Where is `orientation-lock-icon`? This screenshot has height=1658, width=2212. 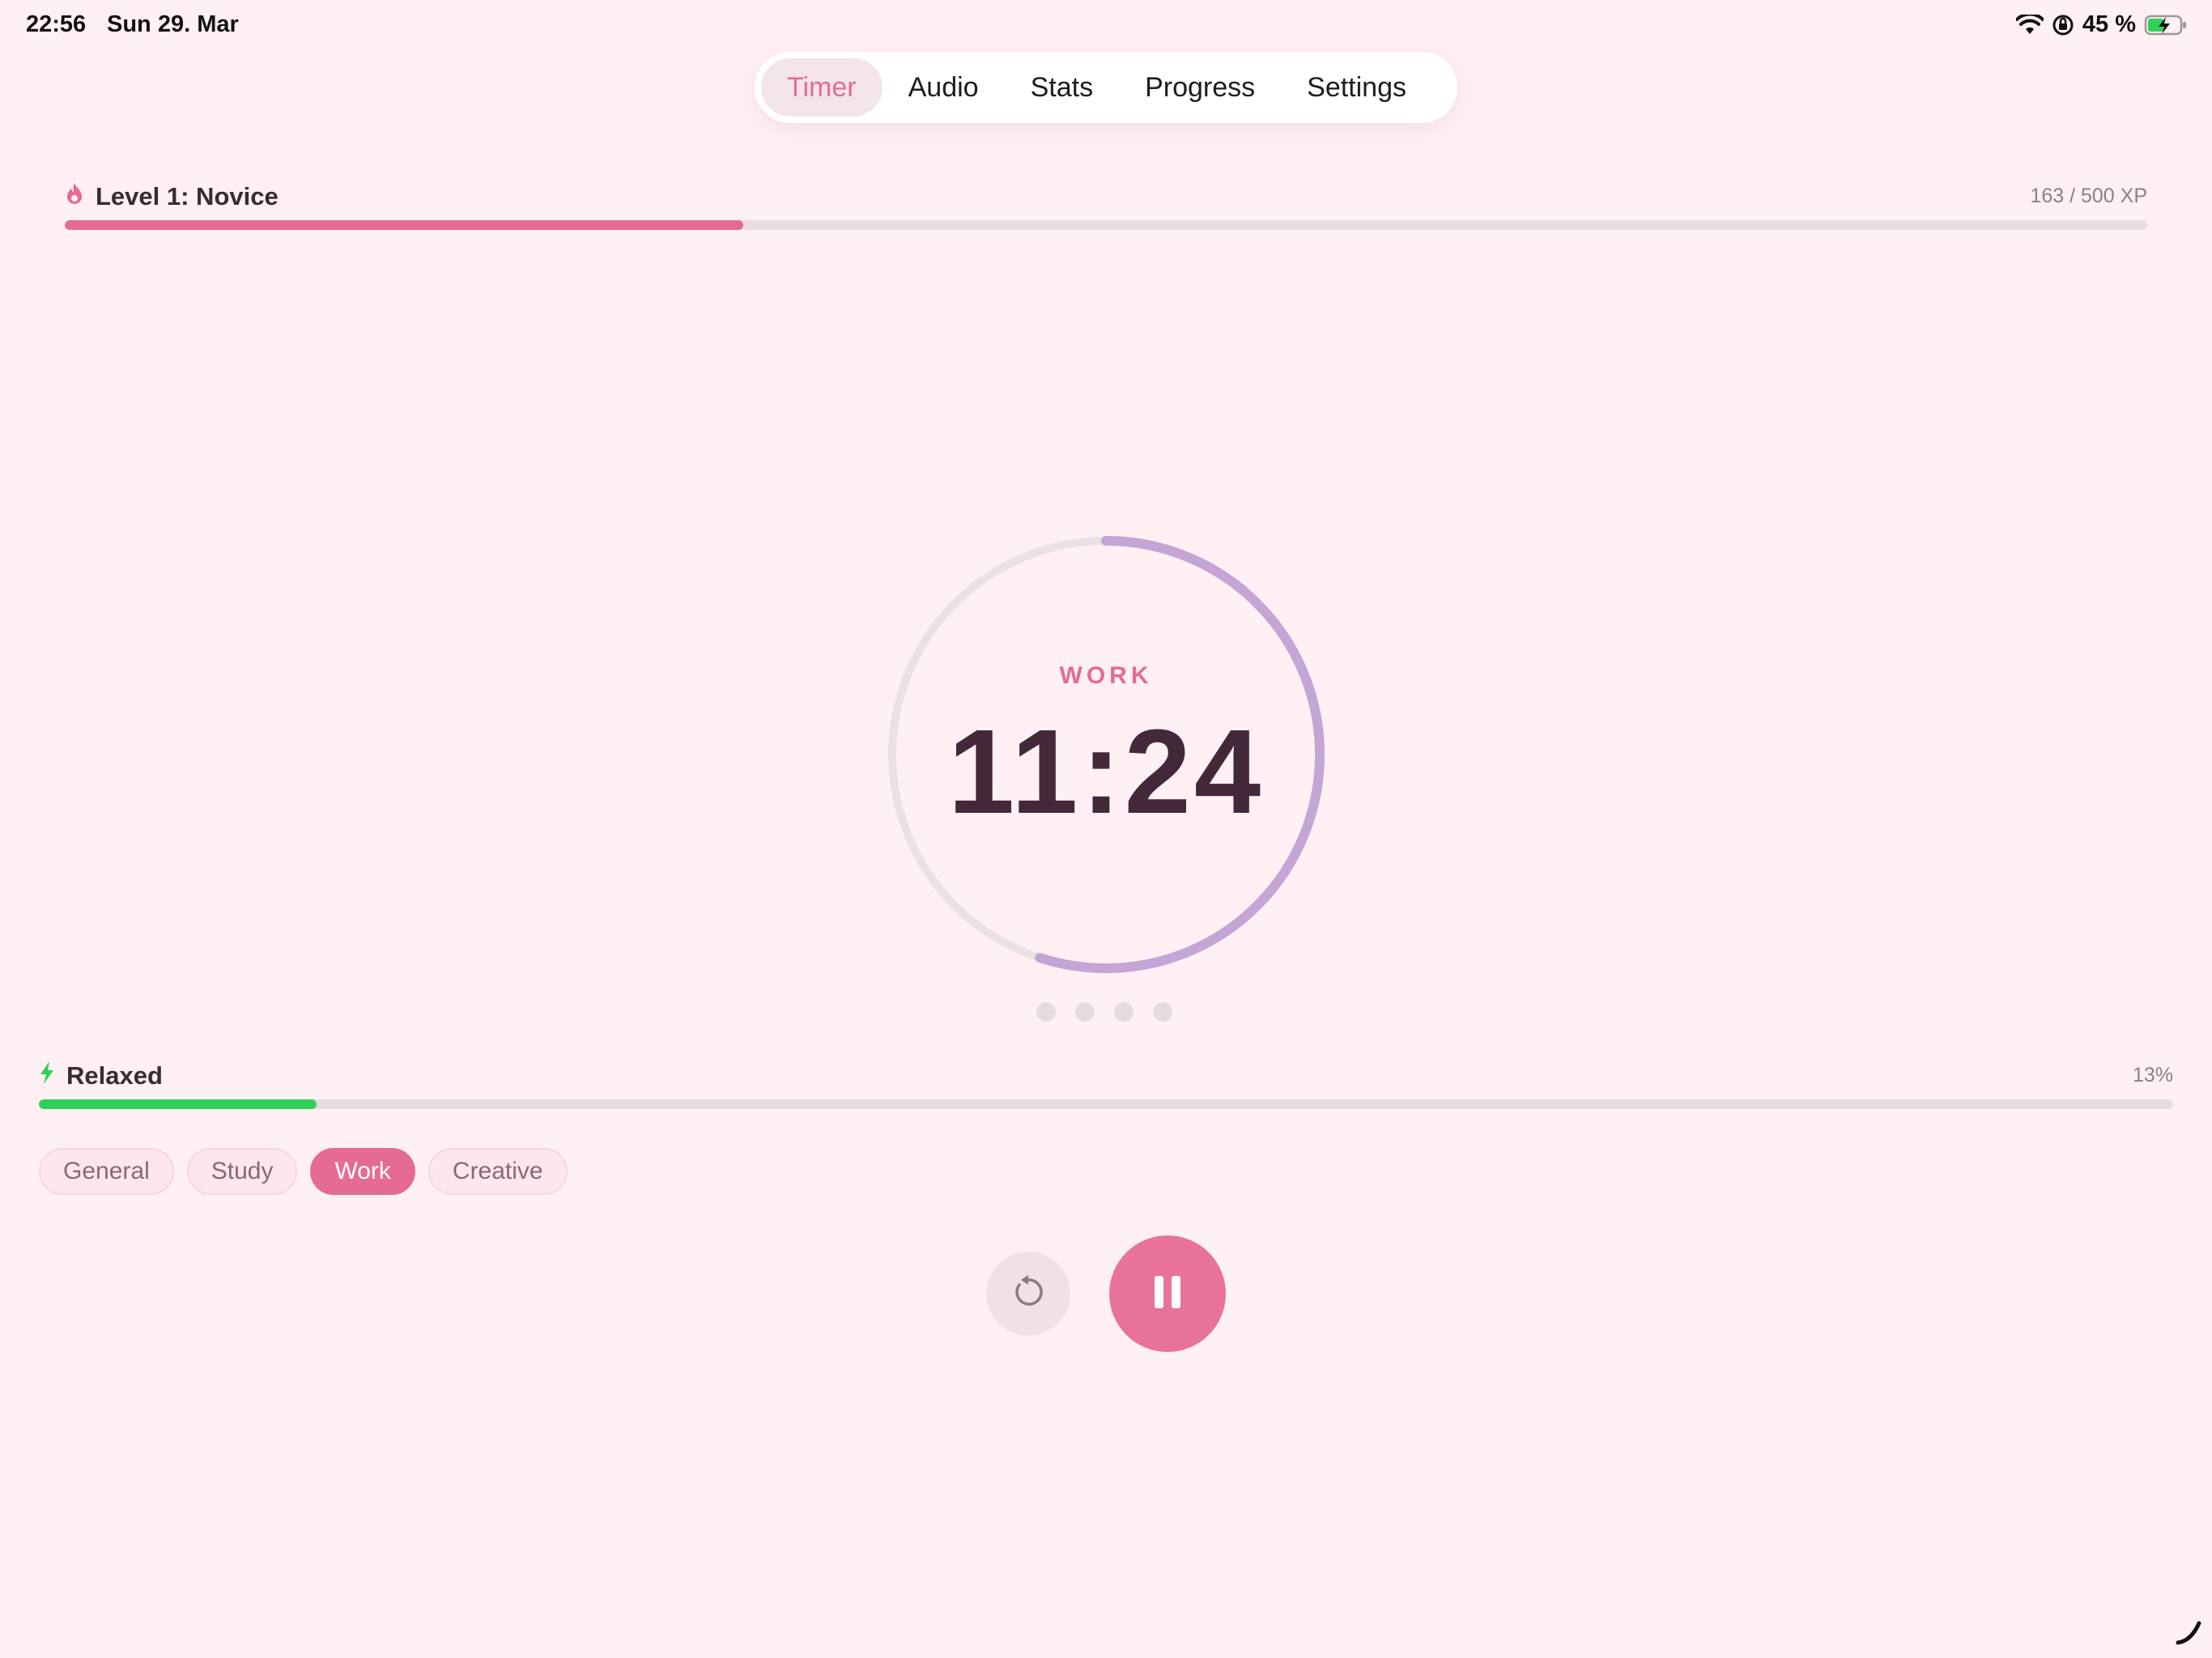 orientation-lock-icon is located at coordinates (2063, 25).